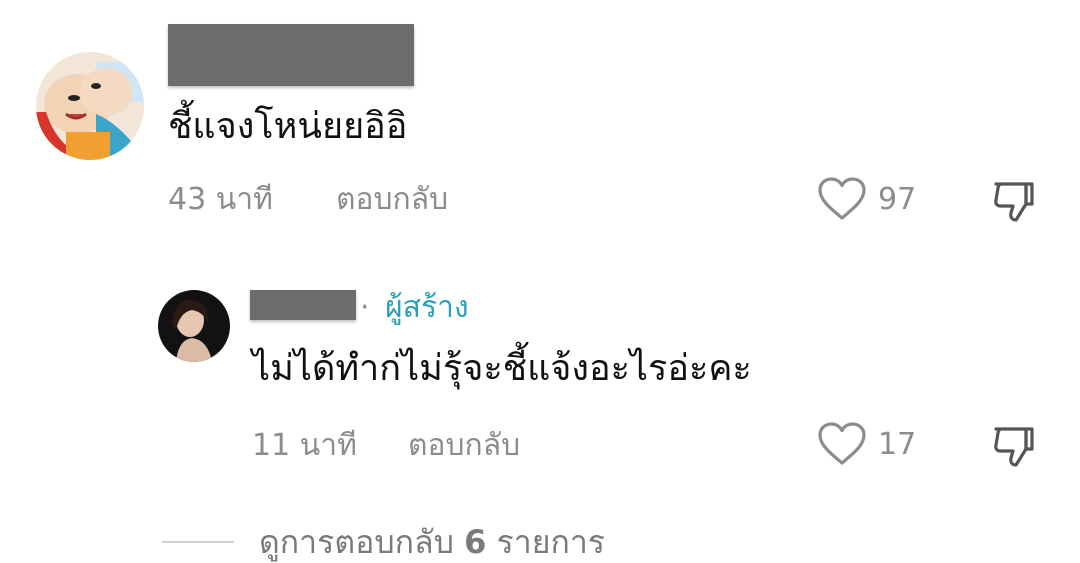  What do you see at coordinates (198, 542) in the screenshot?
I see `divider-line` at bounding box center [198, 542].